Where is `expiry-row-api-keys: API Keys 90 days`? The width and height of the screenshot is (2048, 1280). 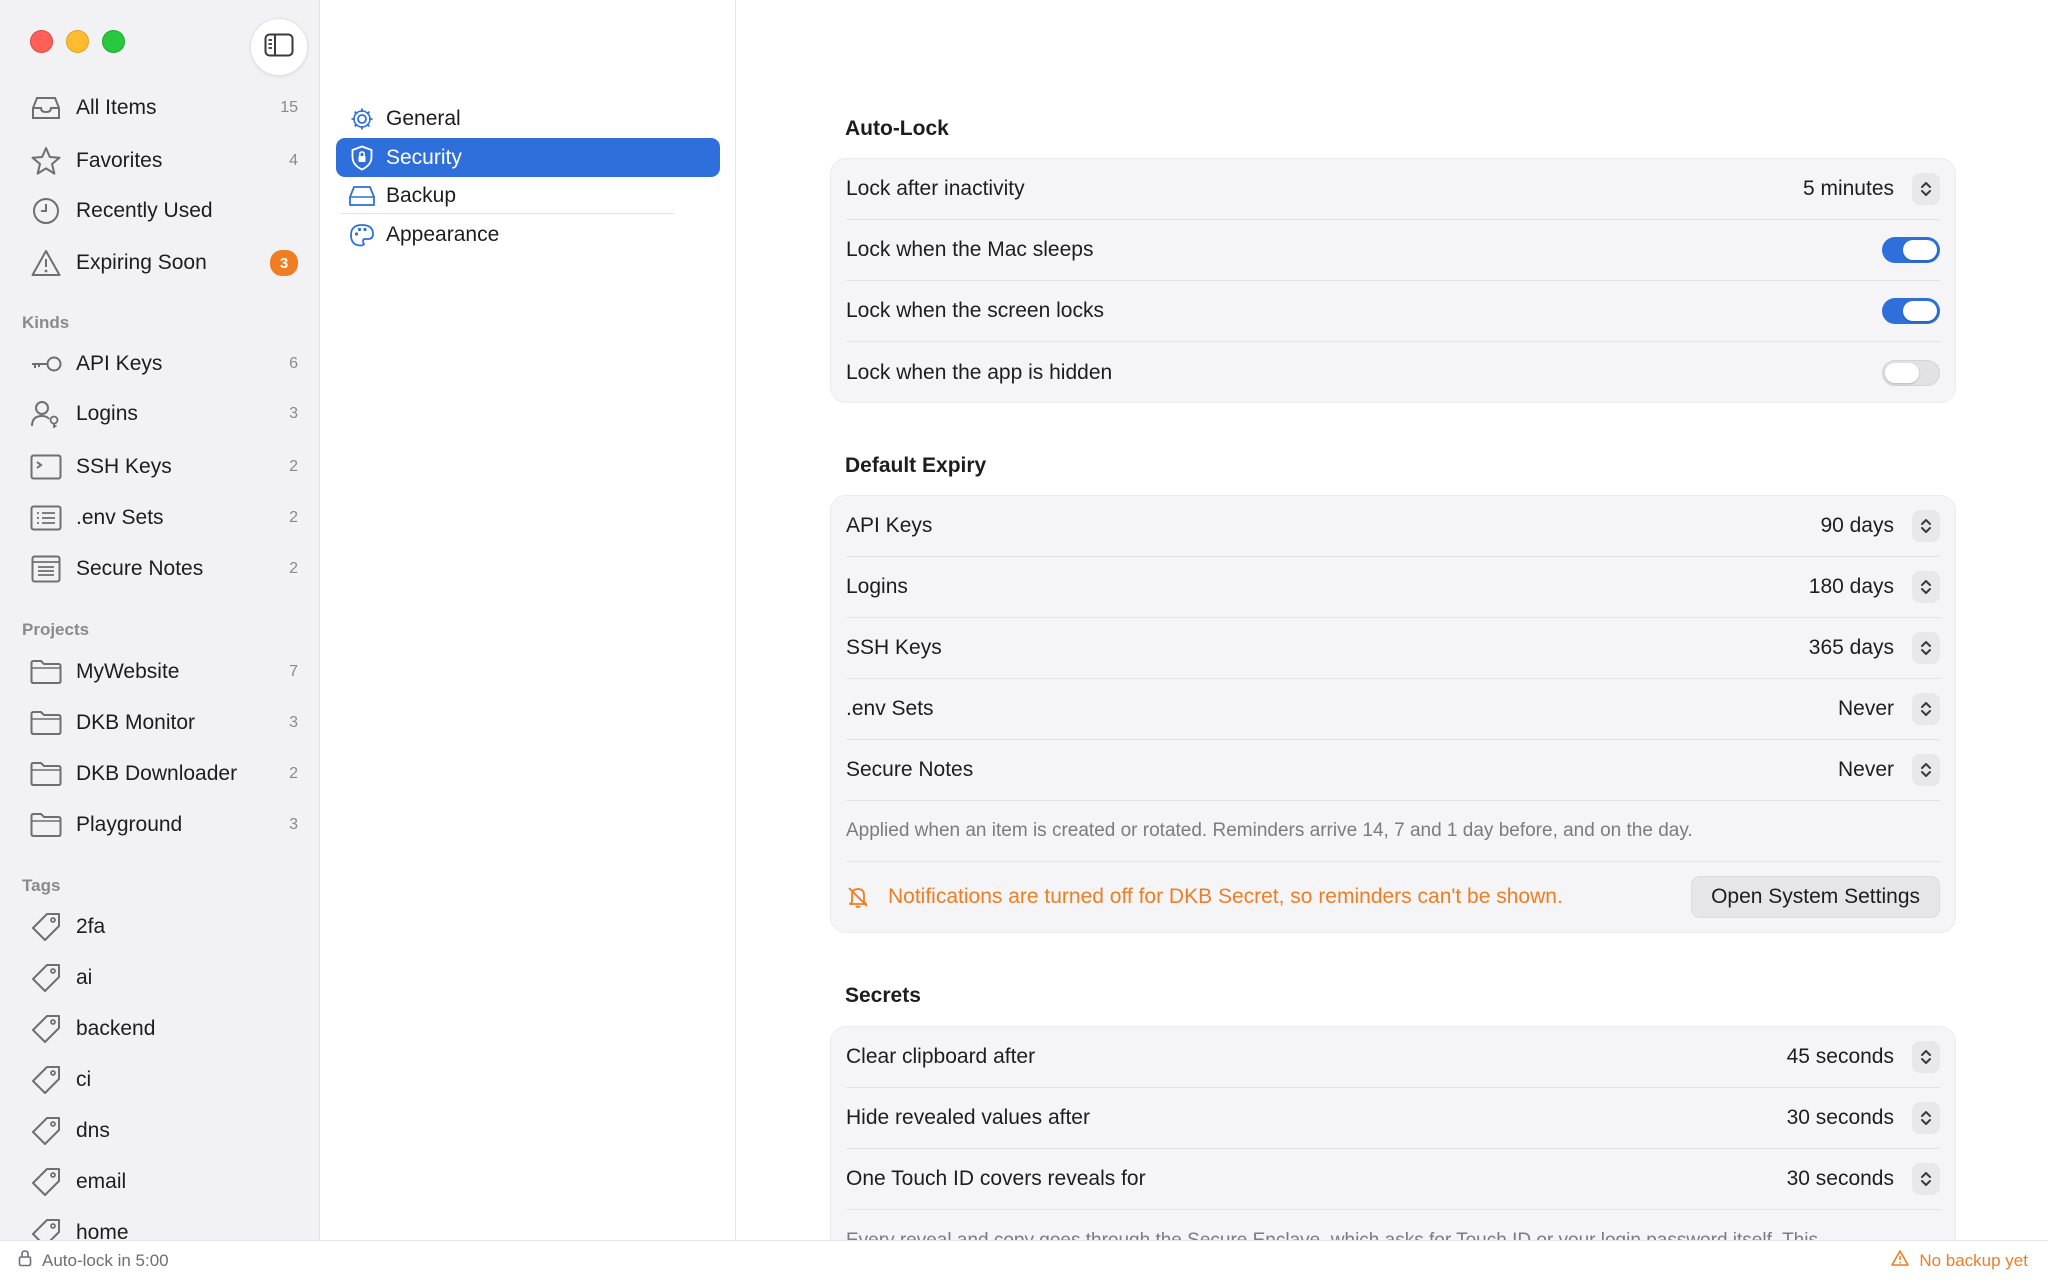 expiry-row-api-keys: API Keys 90 days is located at coordinates (1393, 526).